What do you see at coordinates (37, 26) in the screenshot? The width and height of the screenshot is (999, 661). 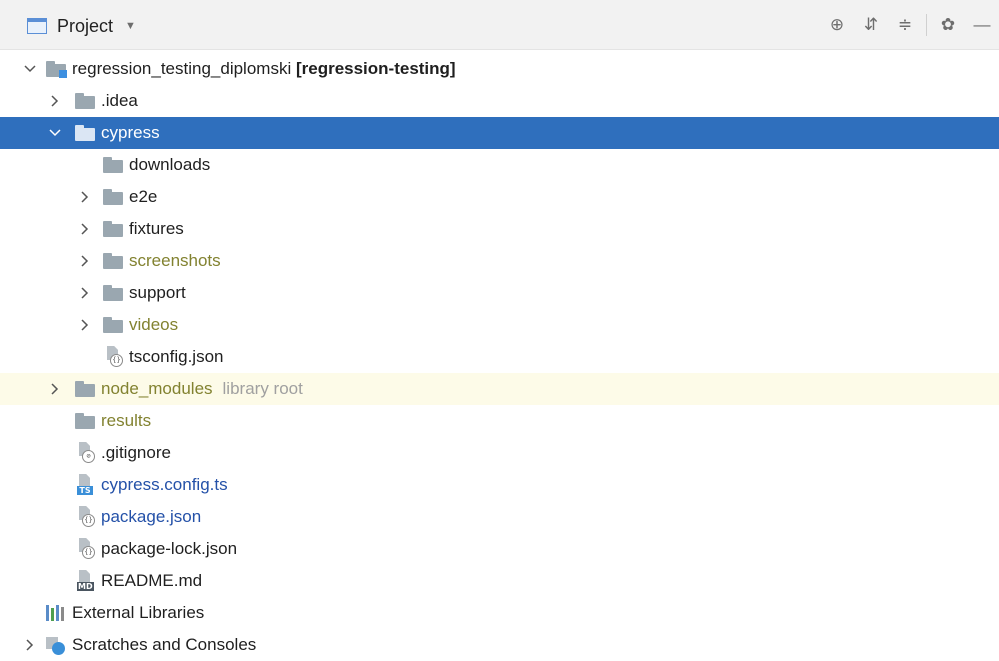 I see `project-view-icon` at bounding box center [37, 26].